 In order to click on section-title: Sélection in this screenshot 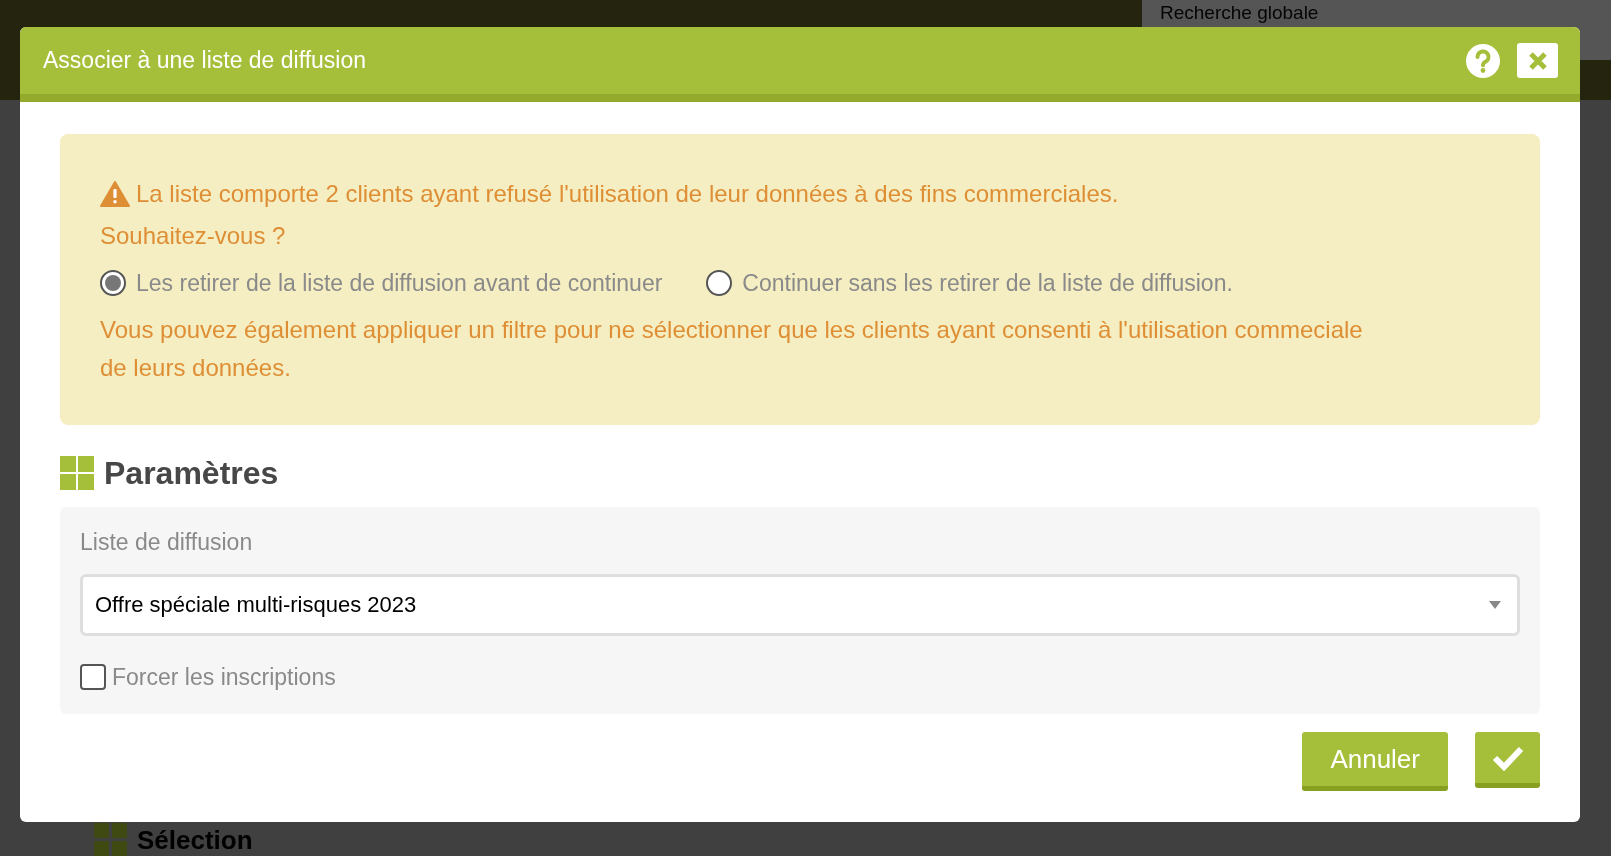, I will do `click(195, 839)`.